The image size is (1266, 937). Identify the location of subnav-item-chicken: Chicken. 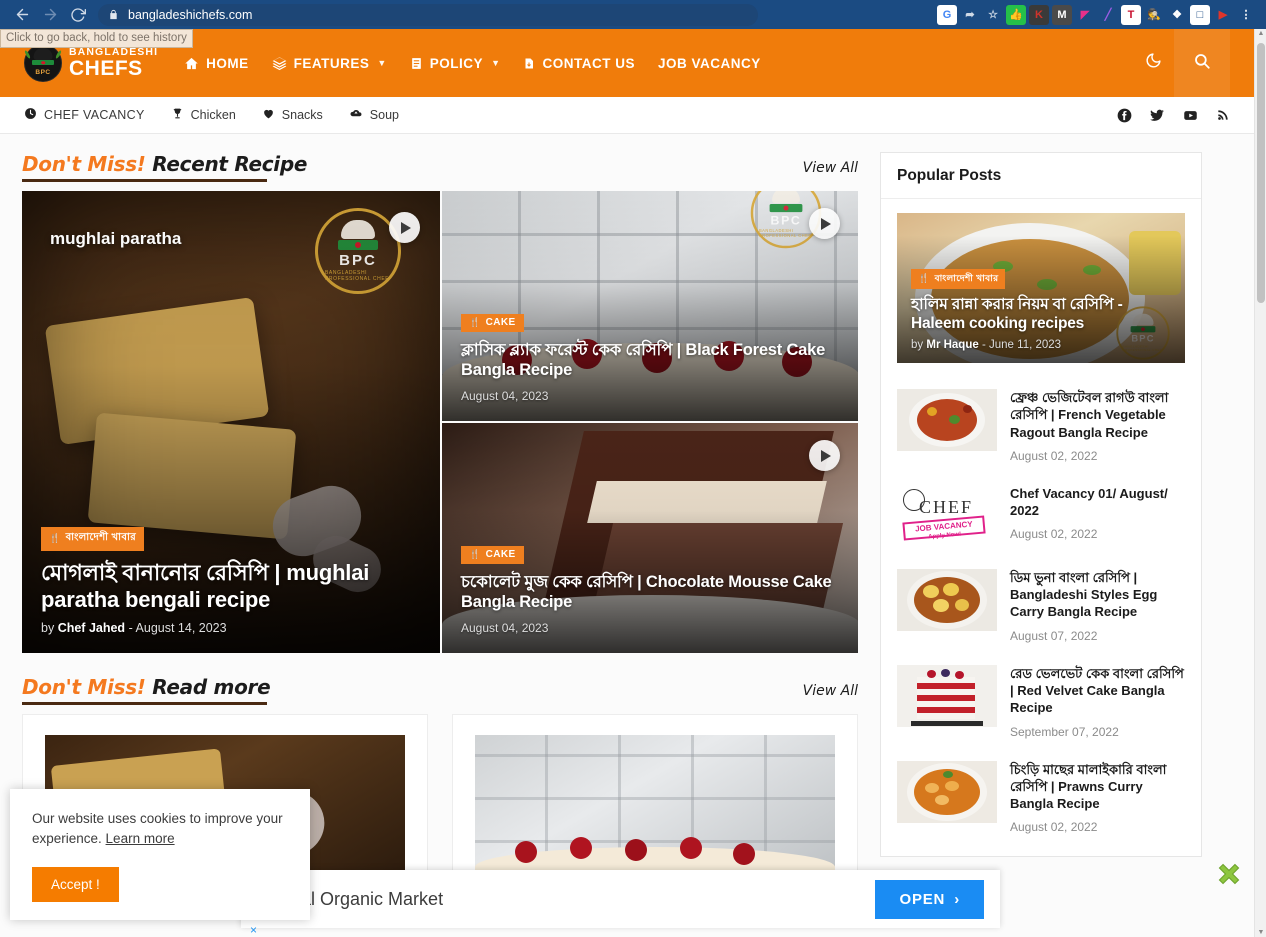
(203, 115).